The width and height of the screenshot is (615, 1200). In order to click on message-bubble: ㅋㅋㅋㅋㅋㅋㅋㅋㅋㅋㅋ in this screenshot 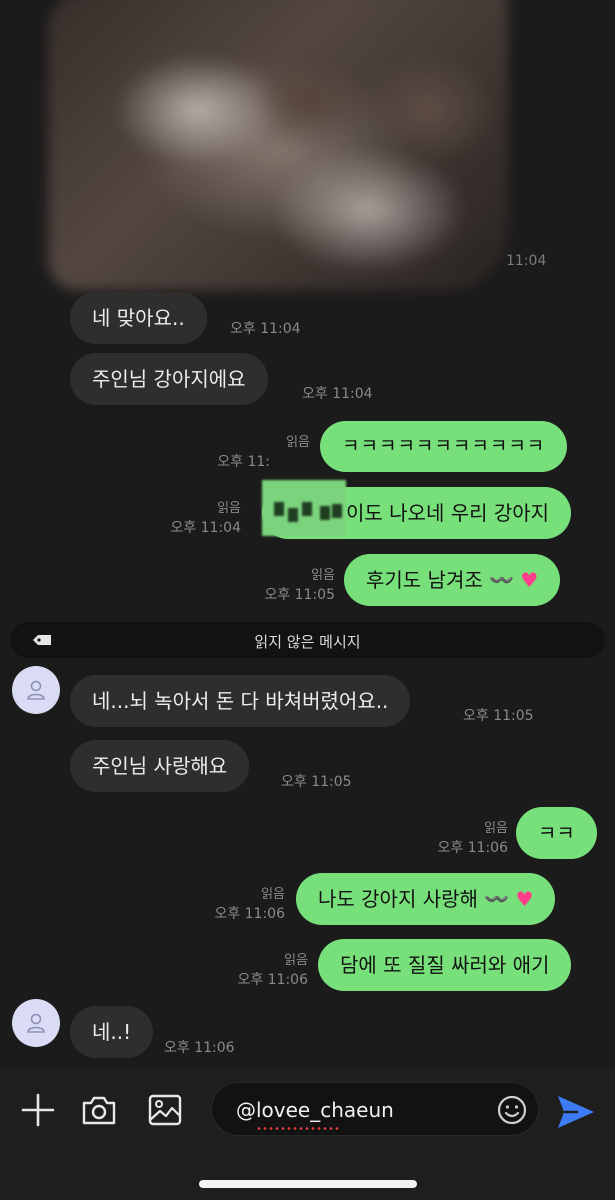, I will do `click(444, 446)`.